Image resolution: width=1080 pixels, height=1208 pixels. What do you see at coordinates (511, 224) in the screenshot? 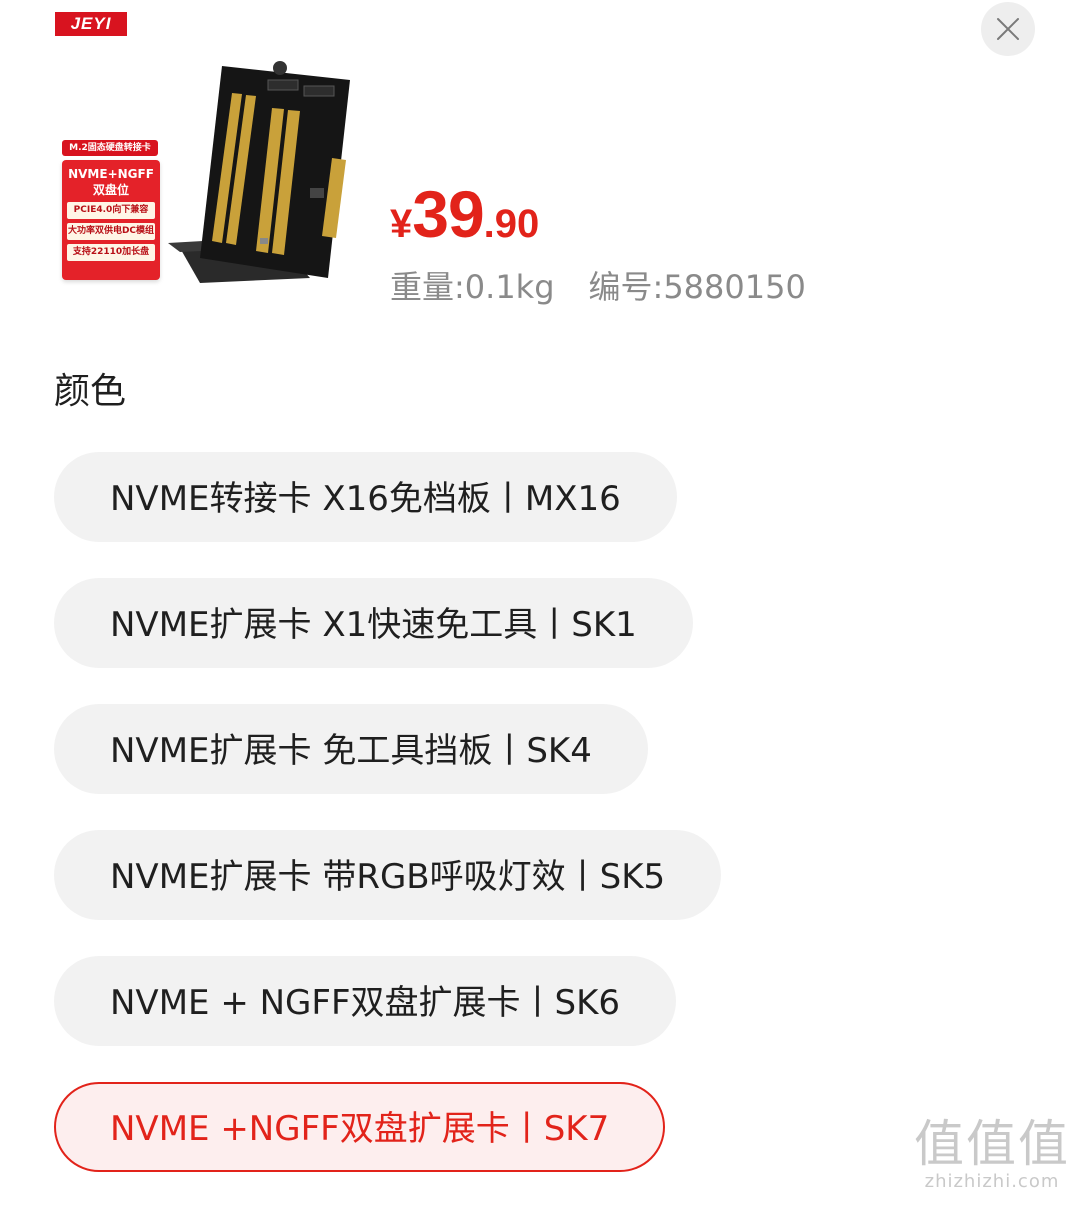
I see `price-decimal: .90` at bounding box center [511, 224].